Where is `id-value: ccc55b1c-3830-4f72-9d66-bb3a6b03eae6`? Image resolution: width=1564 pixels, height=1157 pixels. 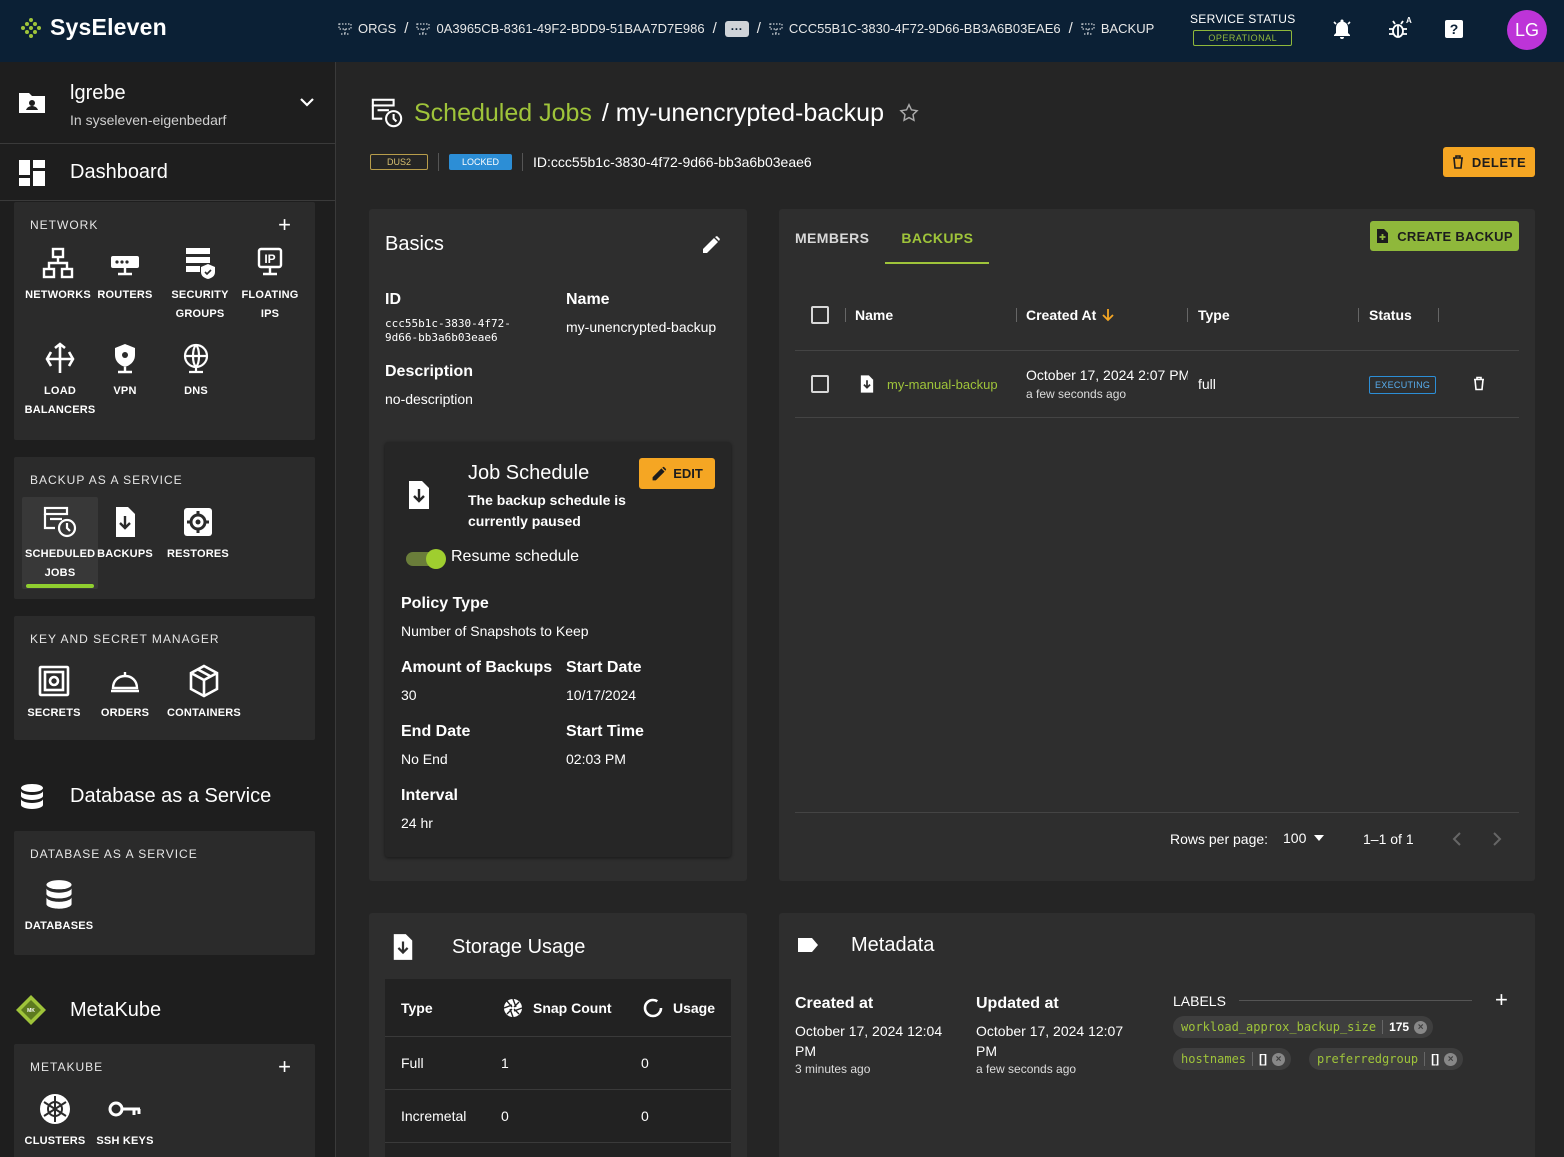
id-value: ccc55b1c-3830-4f72-9d66-bb3a6b03eae6 is located at coordinates (448, 330).